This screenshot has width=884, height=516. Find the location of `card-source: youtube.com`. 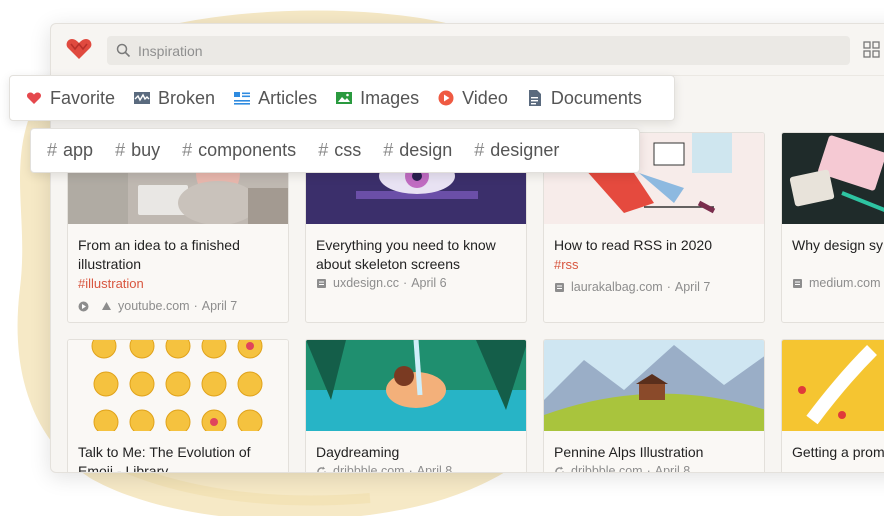

card-source: youtube.com is located at coordinates (154, 306).